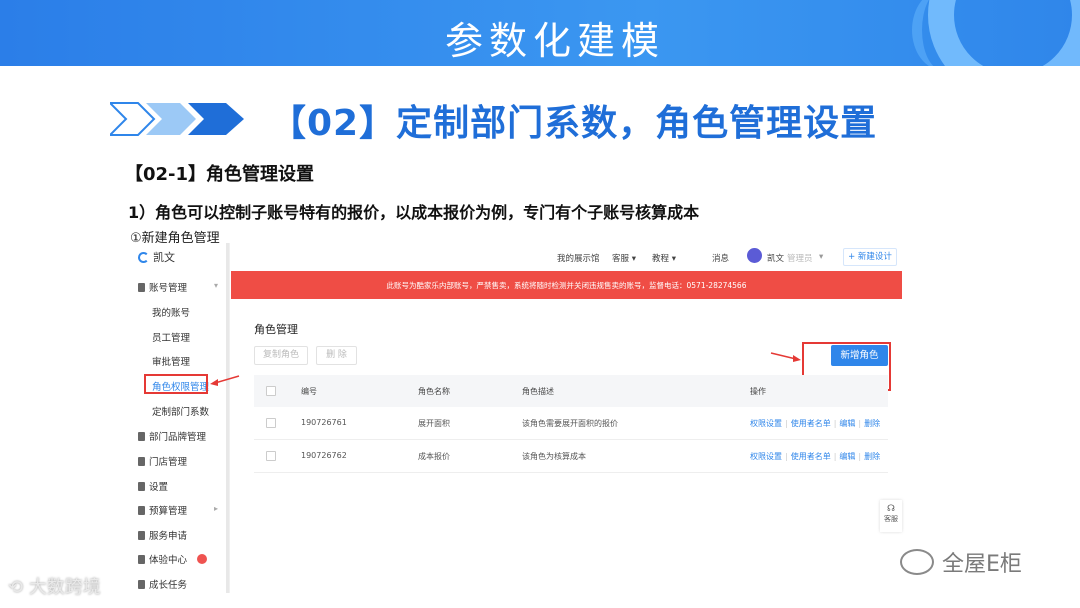 The height and width of the screenshot is (608, 1080). What do you see at coordinates (434, 423) in the screenshot?
I see `role-name: 展开面积` at bounding box center [434, 423].